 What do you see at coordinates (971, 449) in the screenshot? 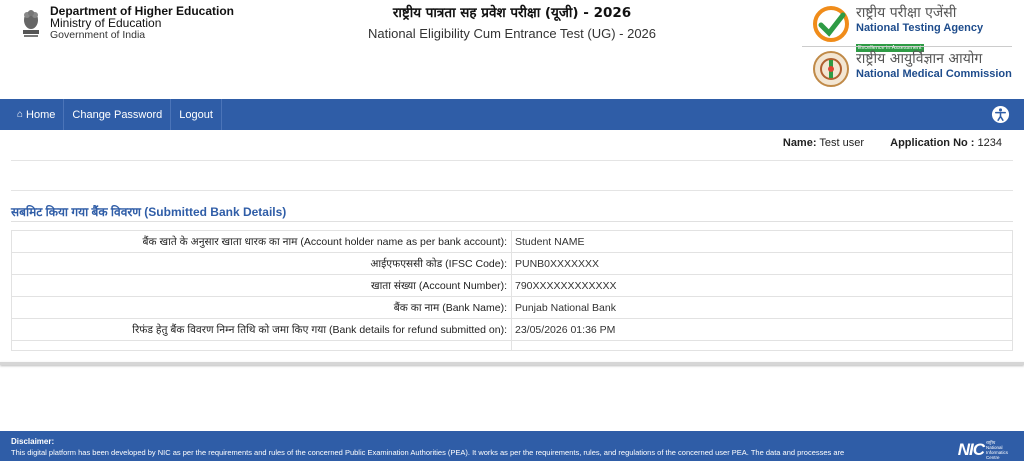
I see `nic-logo-text: NIC` at bounding box center [971, 449].